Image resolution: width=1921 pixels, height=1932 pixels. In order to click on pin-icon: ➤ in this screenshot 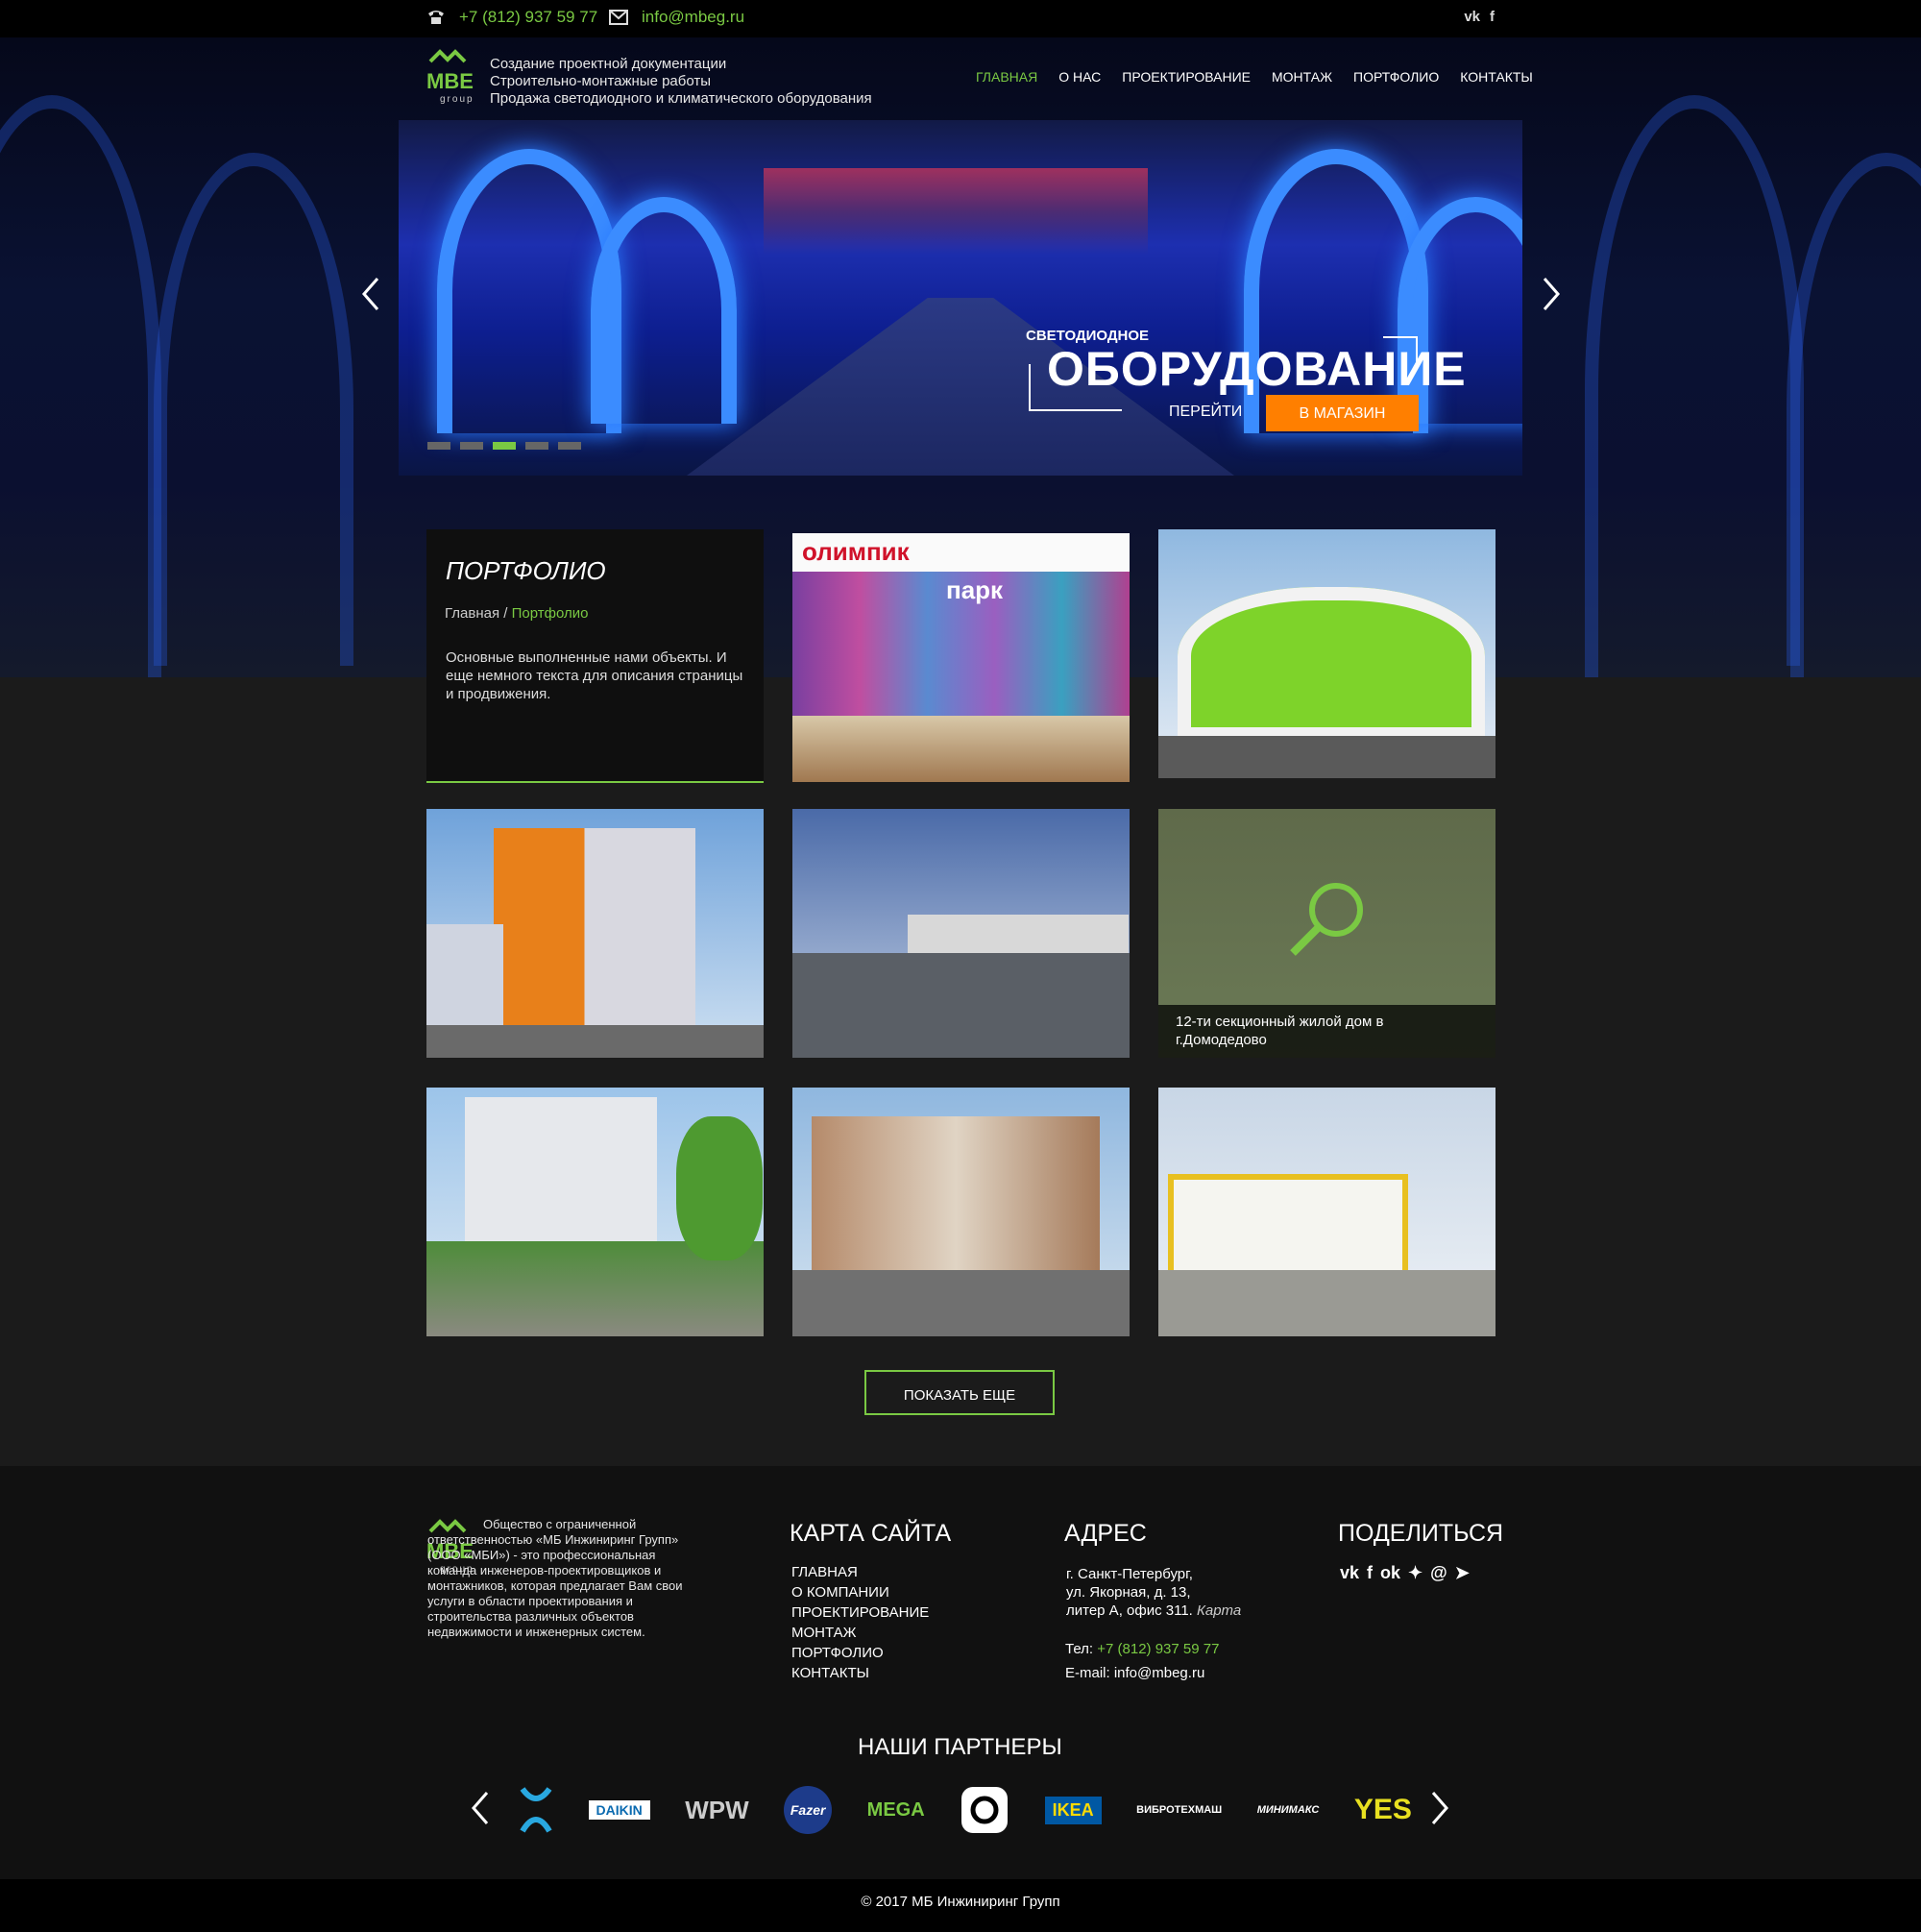, I will do `click(1462, 1573)`.